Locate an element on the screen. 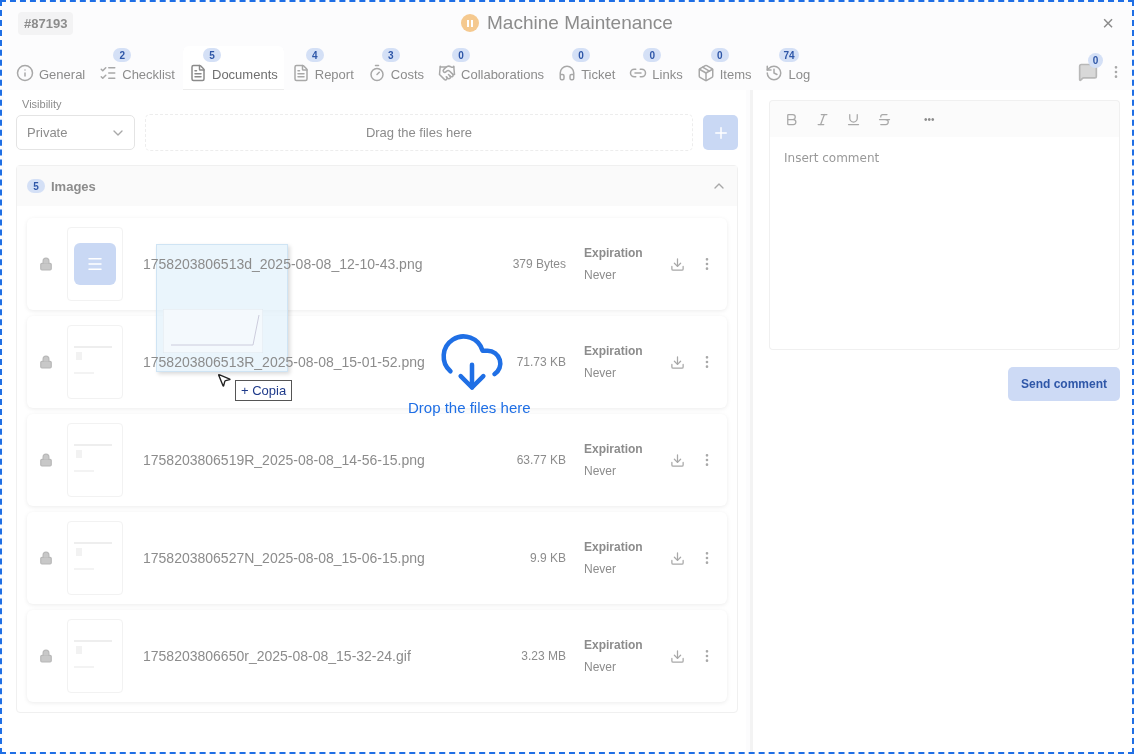 This screenshot has width=1134, height=754. tab: Items 0 is located at coordinates (724, 68).